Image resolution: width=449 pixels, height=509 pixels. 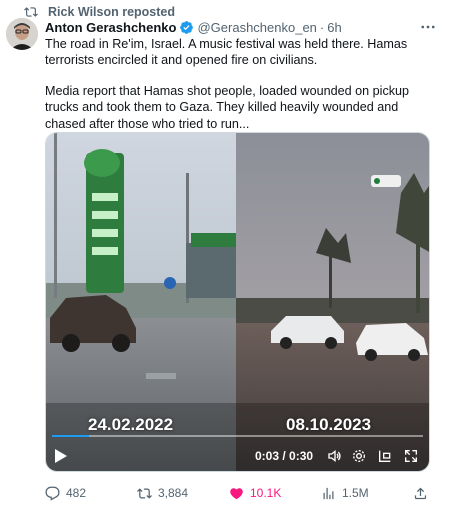 I want to click on fullscreen-icon, so click(x=411, y=456).